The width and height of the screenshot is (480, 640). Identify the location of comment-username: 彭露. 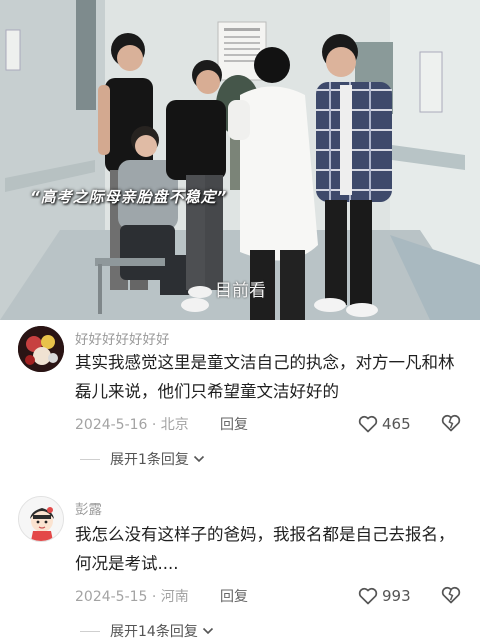
(88, 508).